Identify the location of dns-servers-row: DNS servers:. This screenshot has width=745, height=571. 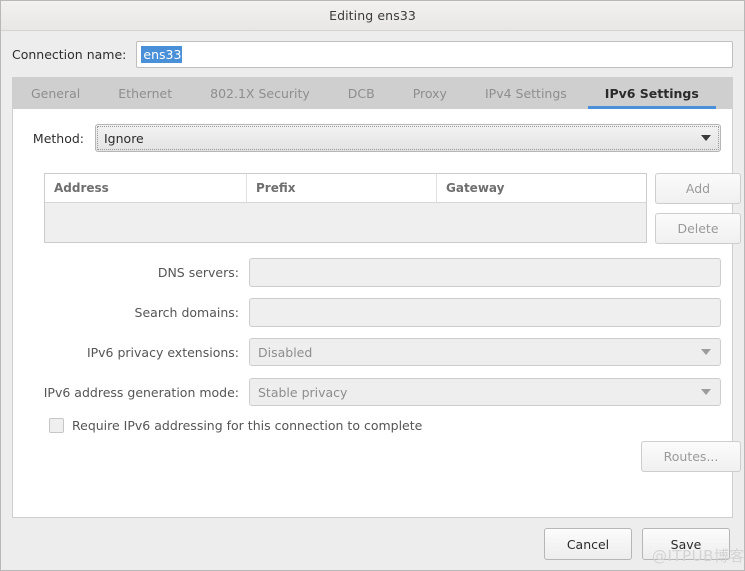
(372, 272).